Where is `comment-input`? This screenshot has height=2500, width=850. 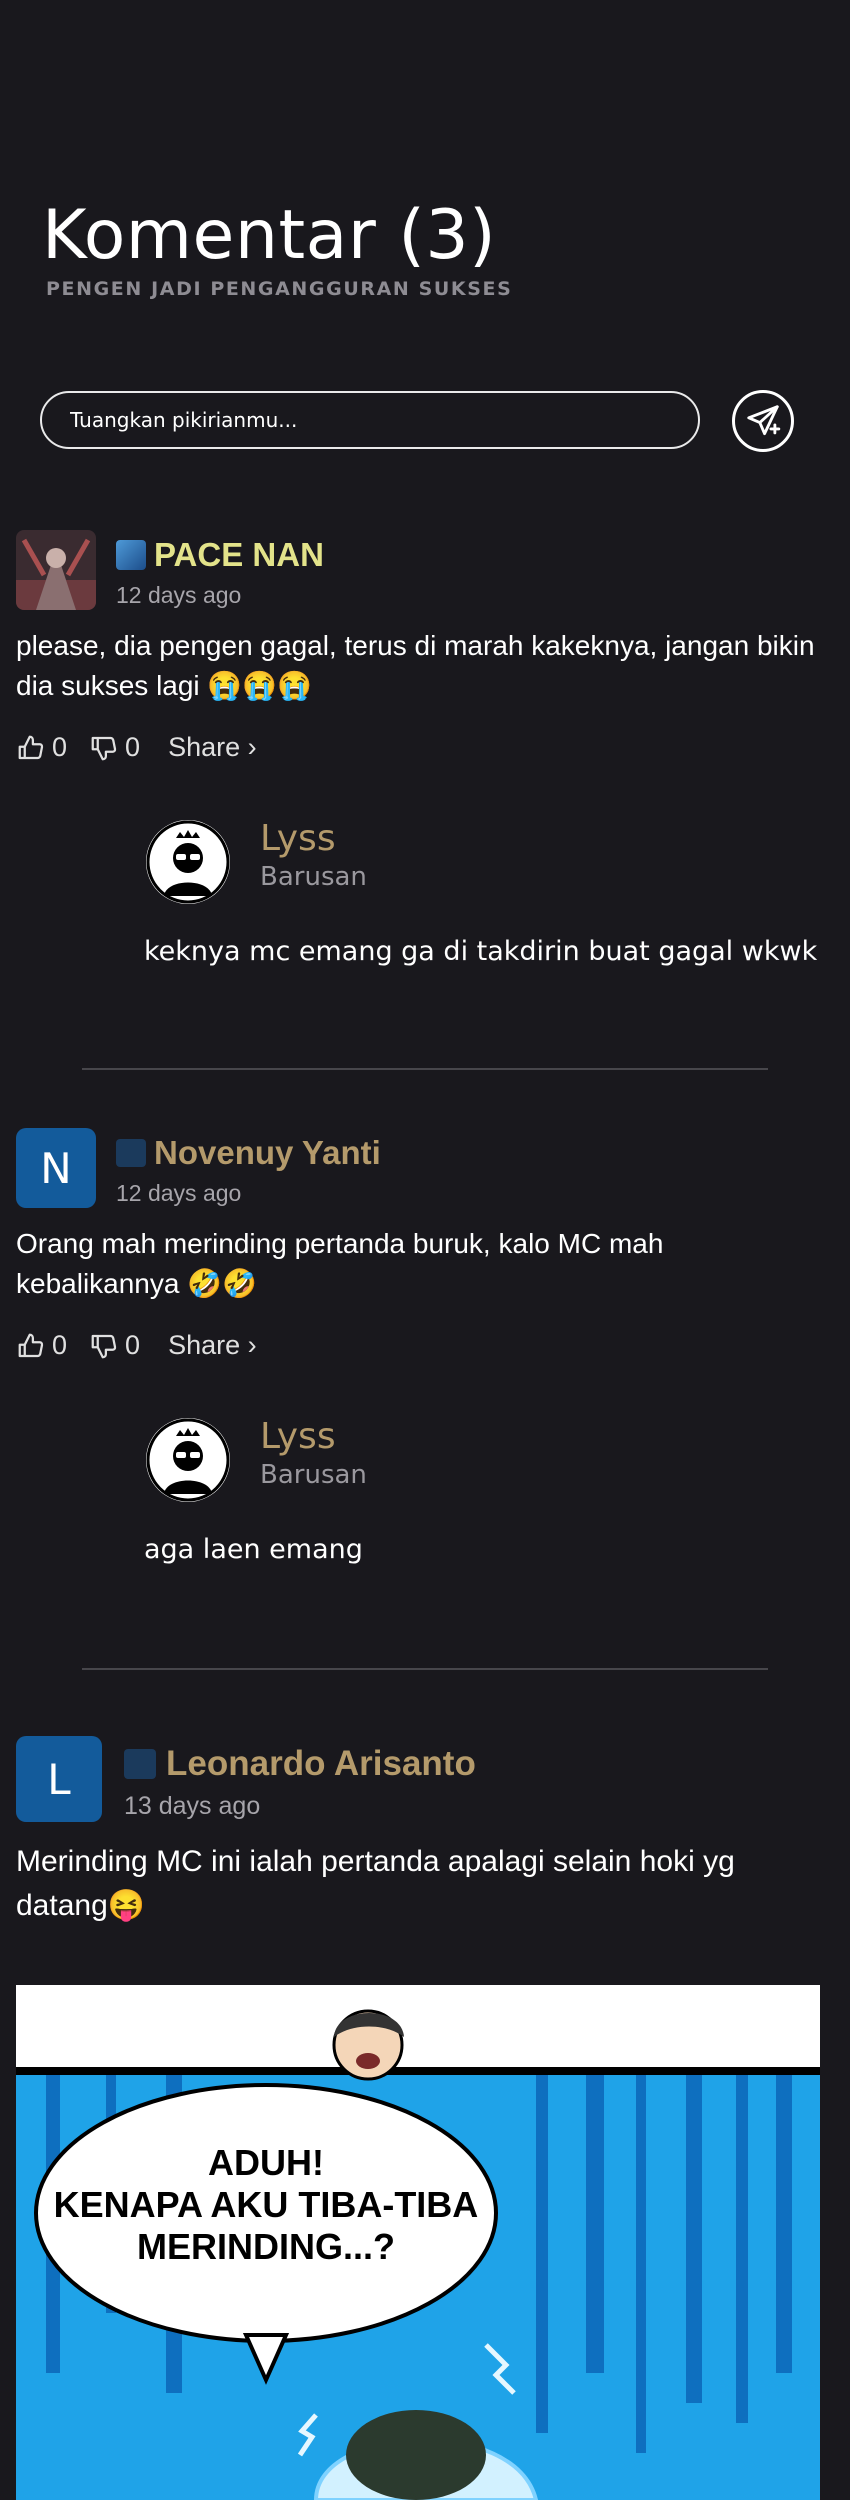
comment-input is located at coordinates (370, 420).